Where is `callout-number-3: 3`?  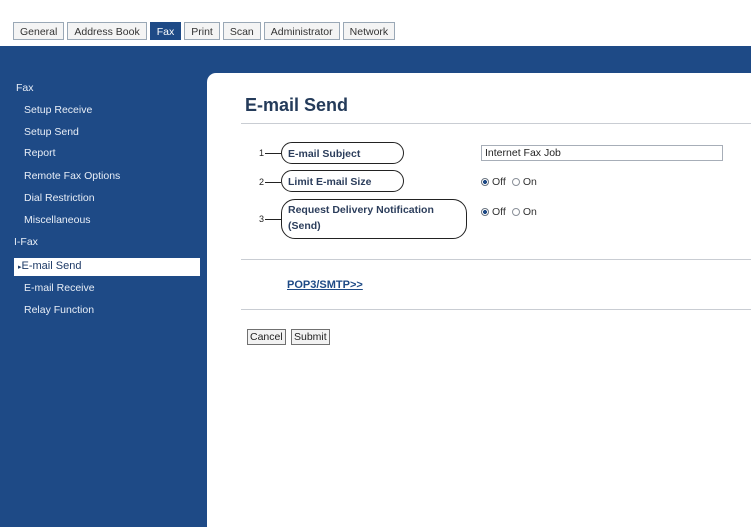
callout-number-3: 3 is located at coordinates (262, 219).